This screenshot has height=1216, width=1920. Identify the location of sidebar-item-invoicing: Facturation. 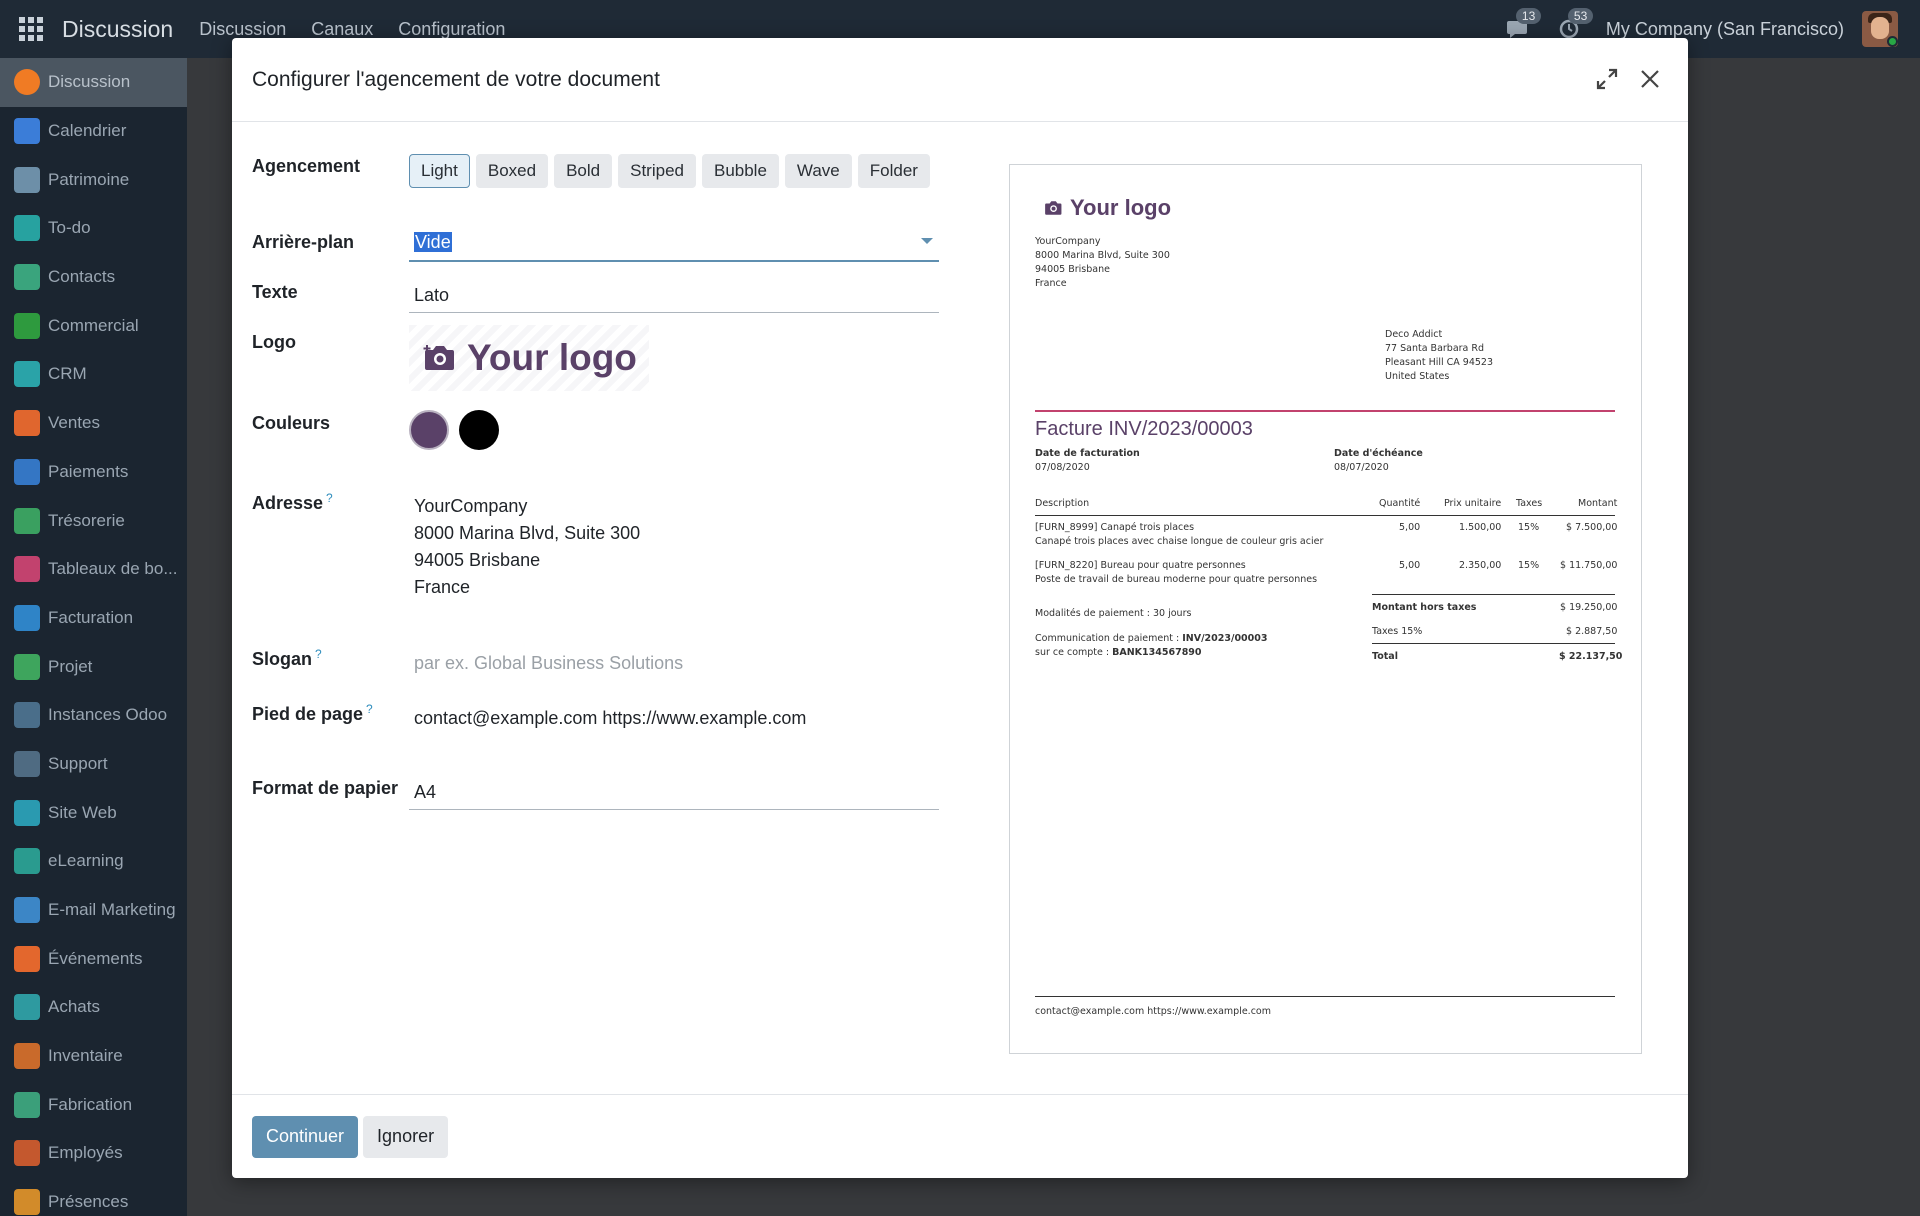
(93, 618).